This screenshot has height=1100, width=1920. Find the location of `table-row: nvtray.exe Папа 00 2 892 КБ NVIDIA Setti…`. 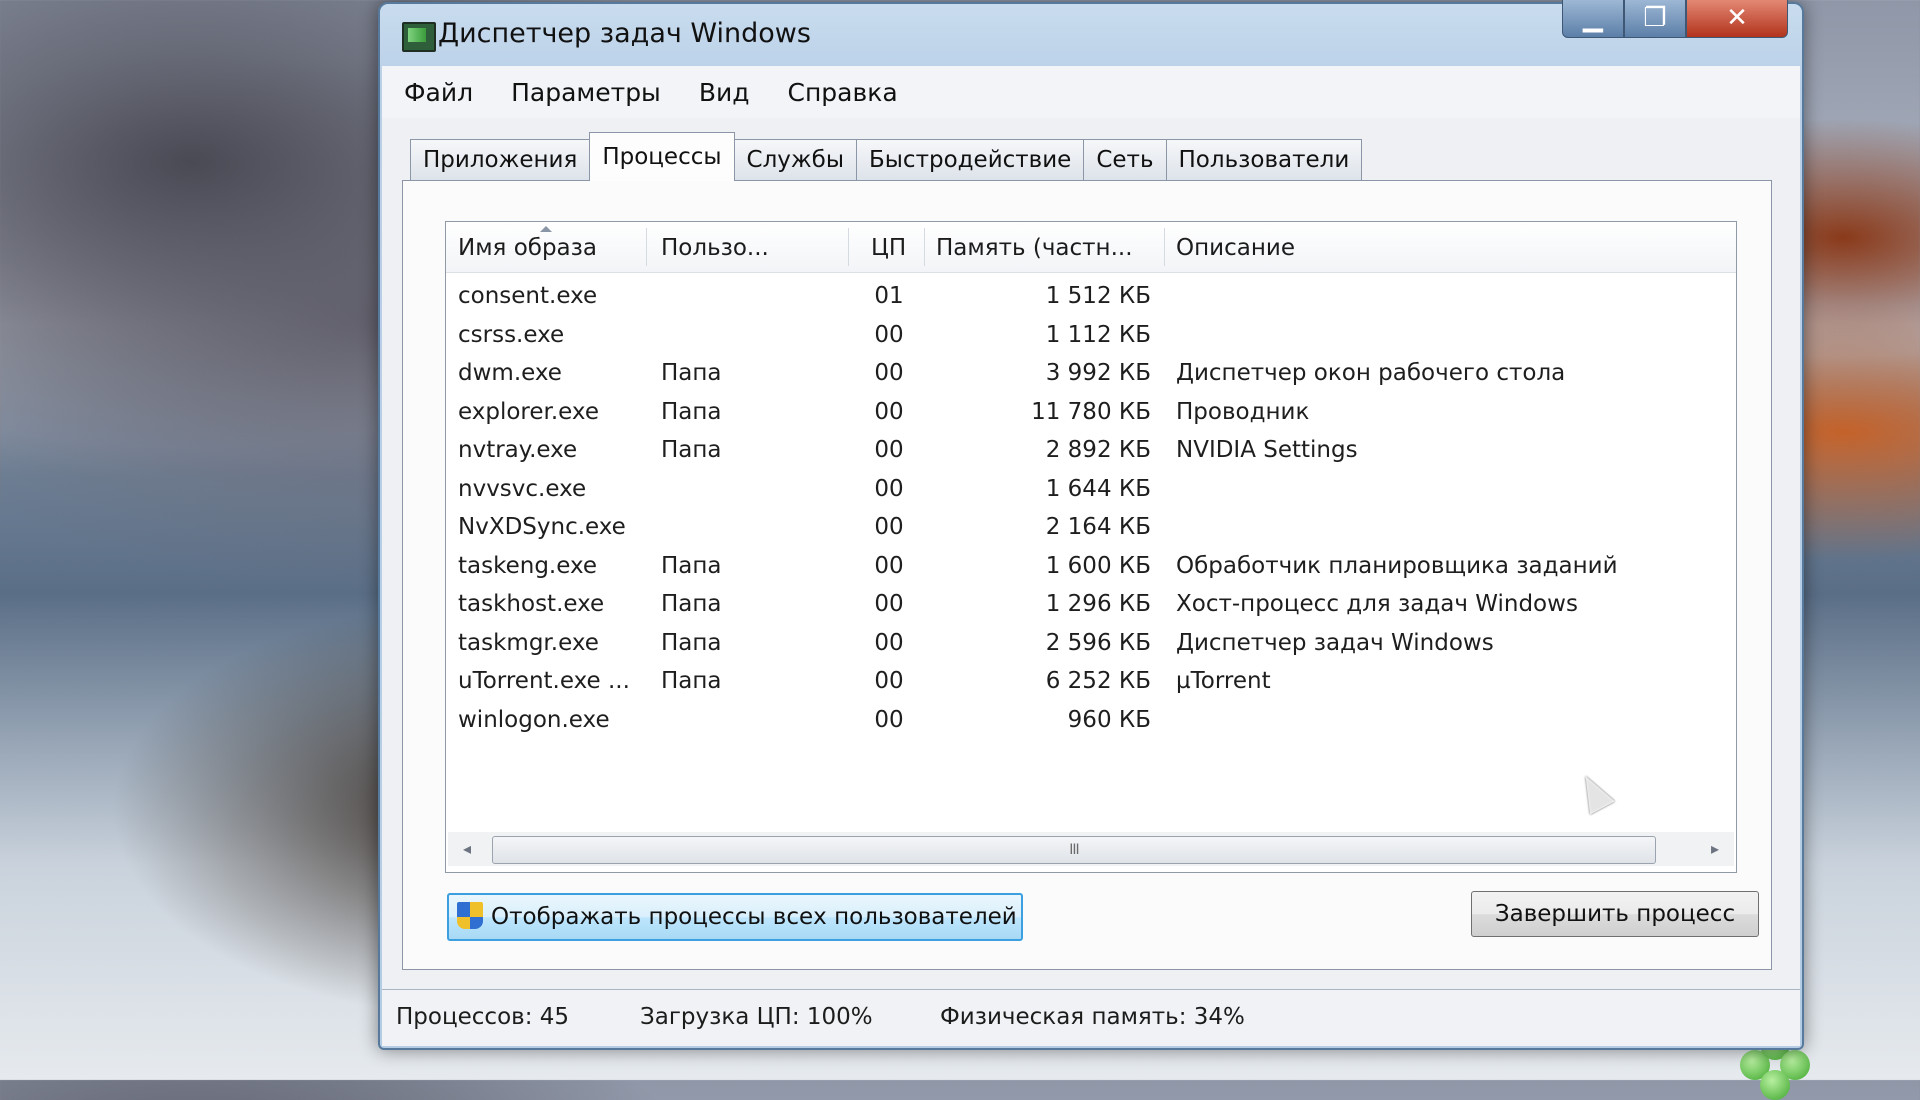

table-row: nvtray.exe Папа 00 2 892 КБ NVIDIA Setti… is located at coordinates (1091, 449).